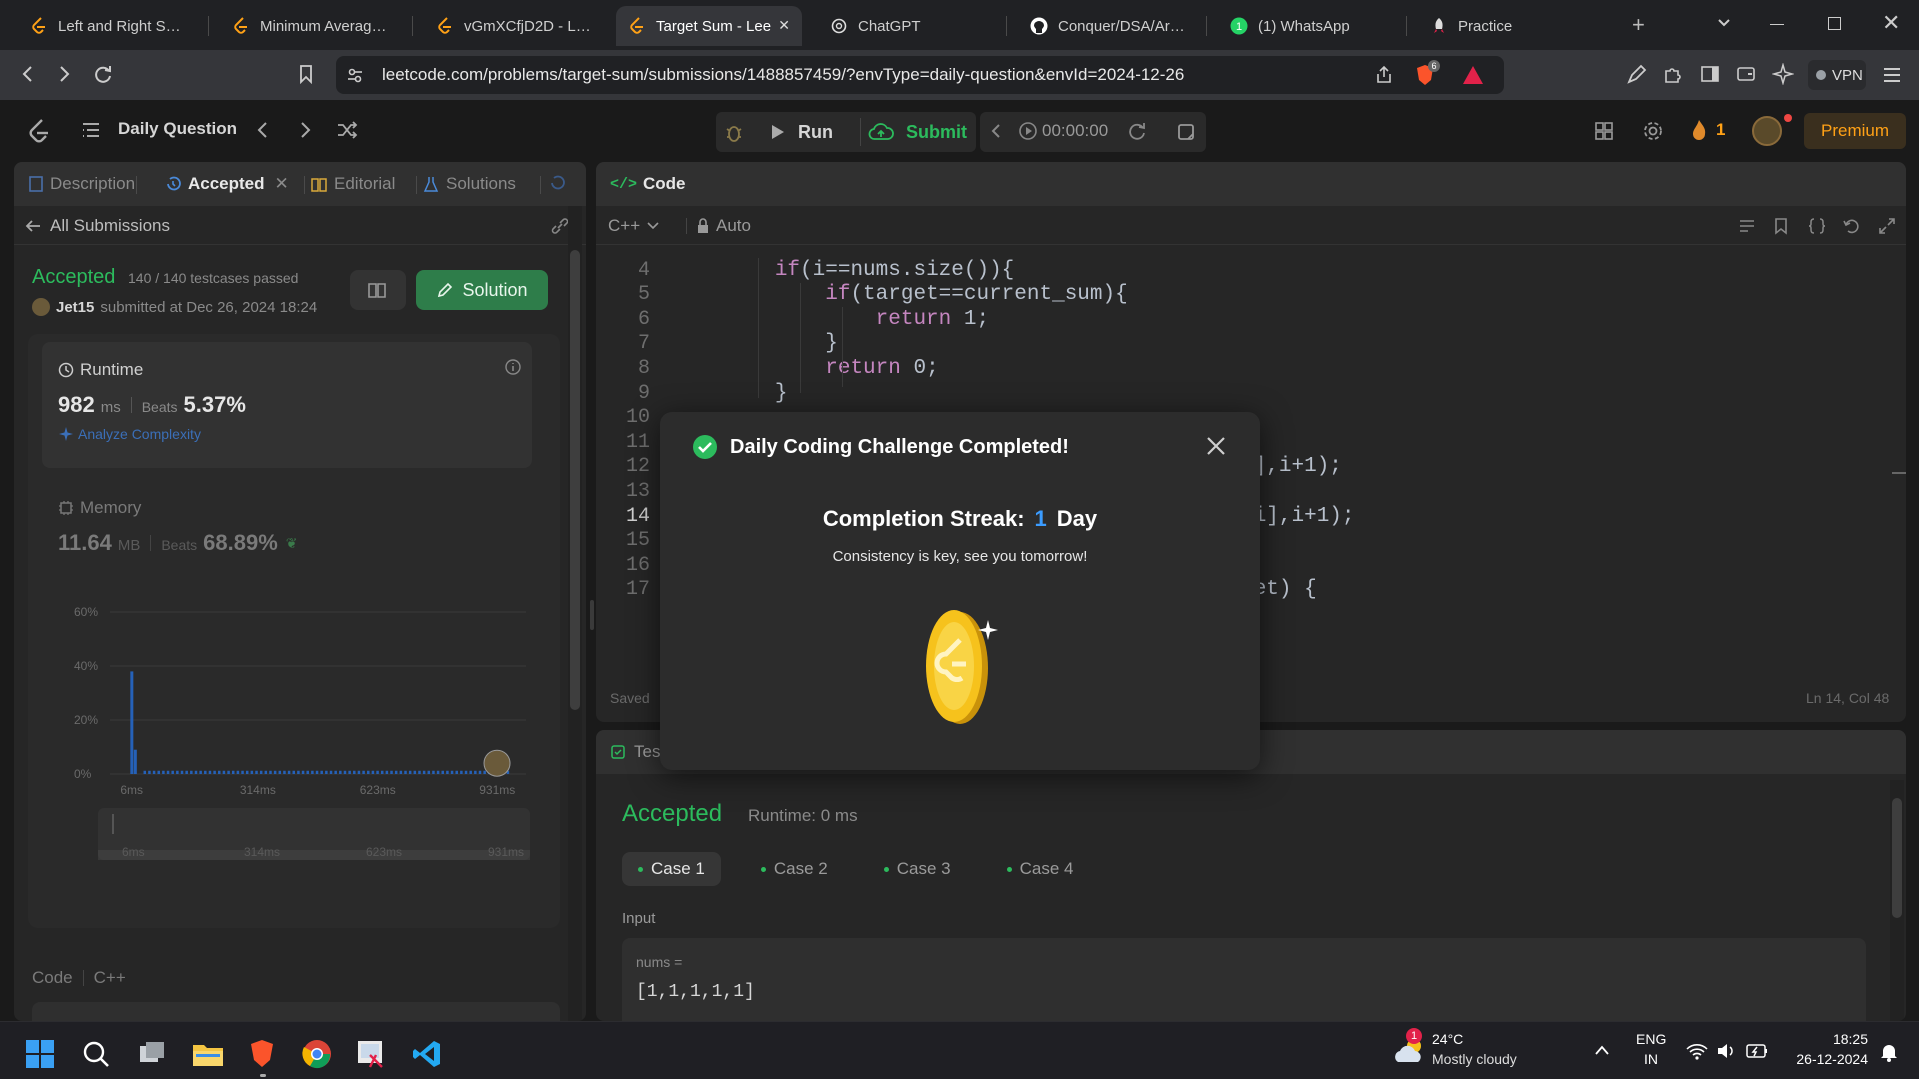 The height and width of the screenshot is (1079, 1919). What do you see at coordinates (1434, 66) in the screenshot?
I see `brave-badge: 6` at bounding box center [1434, 66].